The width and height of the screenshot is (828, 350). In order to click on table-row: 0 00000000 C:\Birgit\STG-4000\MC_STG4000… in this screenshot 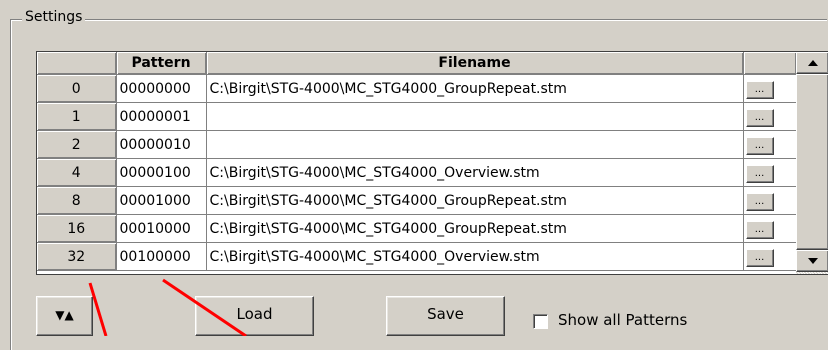, I will do `click(417, 88)`.